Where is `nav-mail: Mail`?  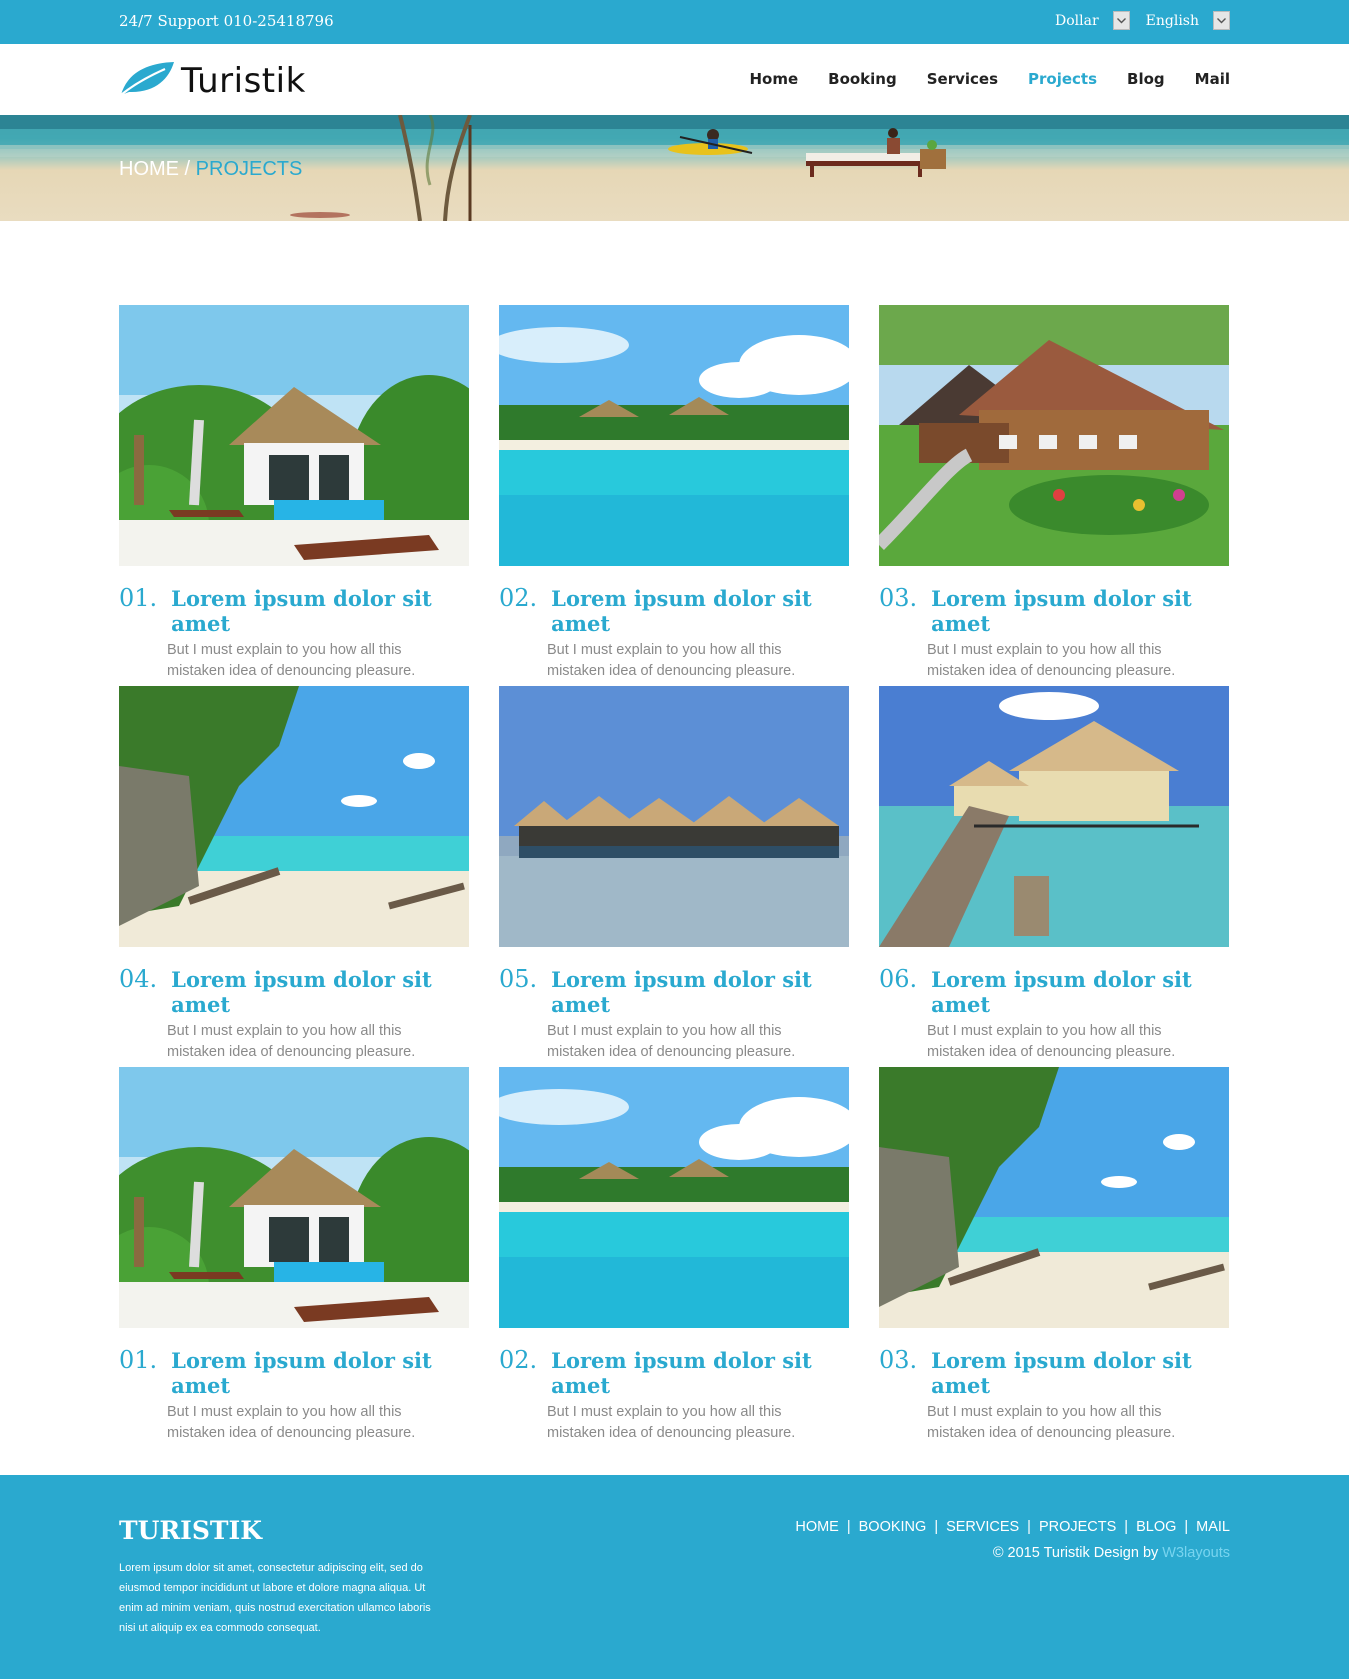 nav-mail: Mail is located at coordinates (1212, 79).